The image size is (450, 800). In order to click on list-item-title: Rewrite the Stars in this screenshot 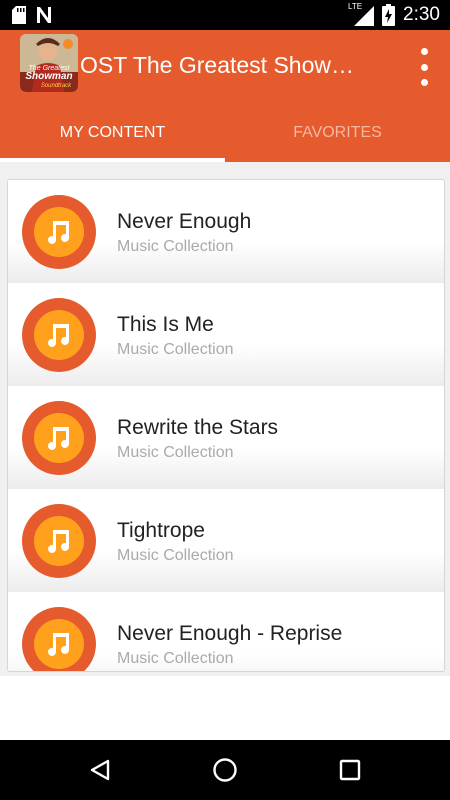, I will do `click(198, 427)`.